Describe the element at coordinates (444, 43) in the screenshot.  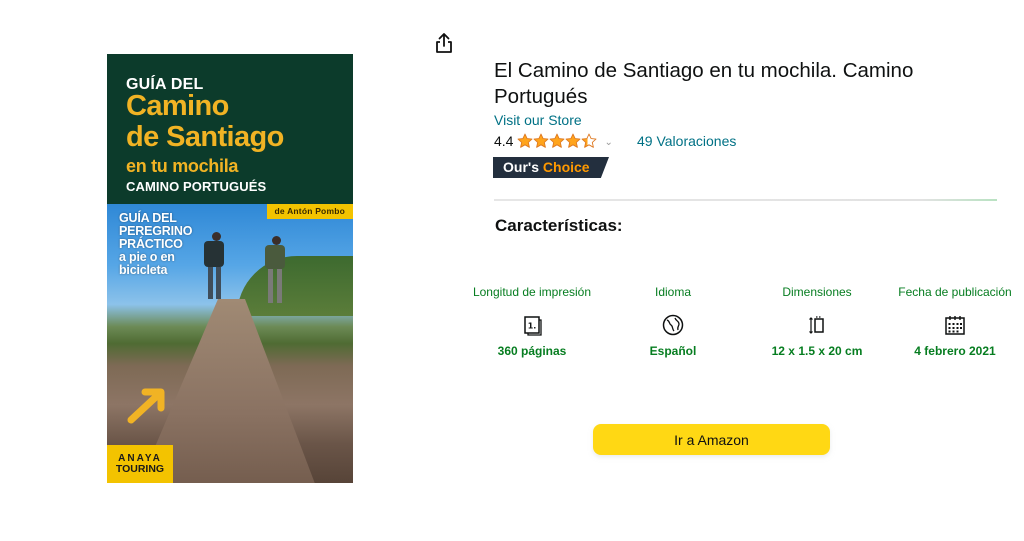
I see `share-icon` at that location.